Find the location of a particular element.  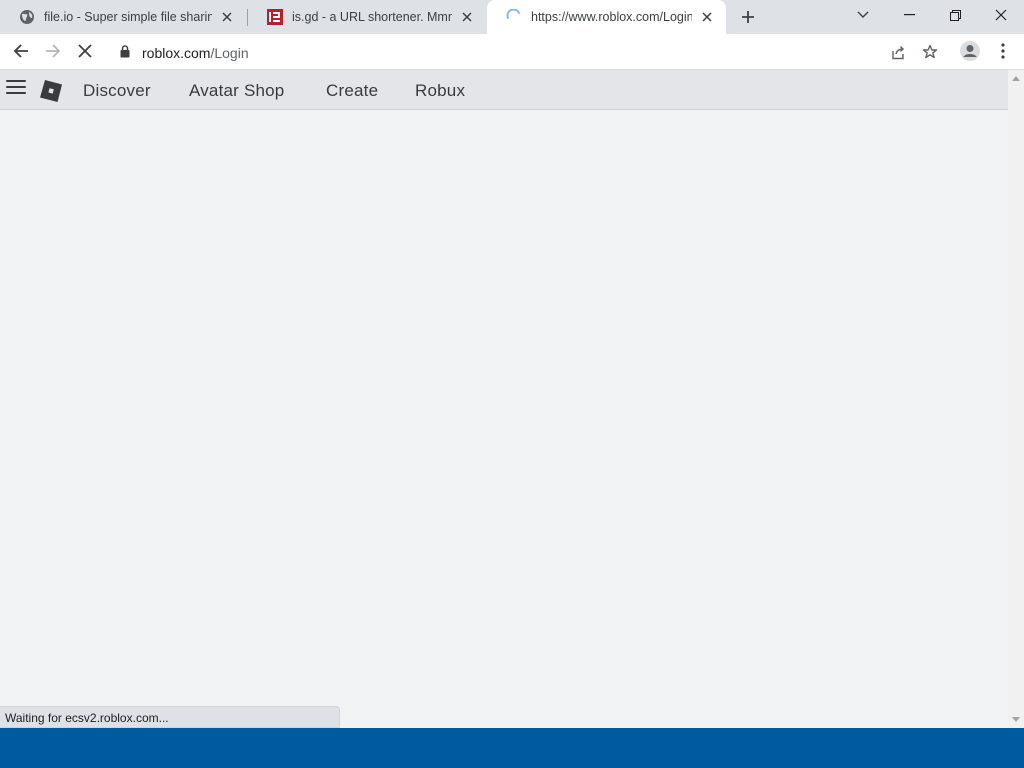

restore-icon is located at coordinates (955, 15).